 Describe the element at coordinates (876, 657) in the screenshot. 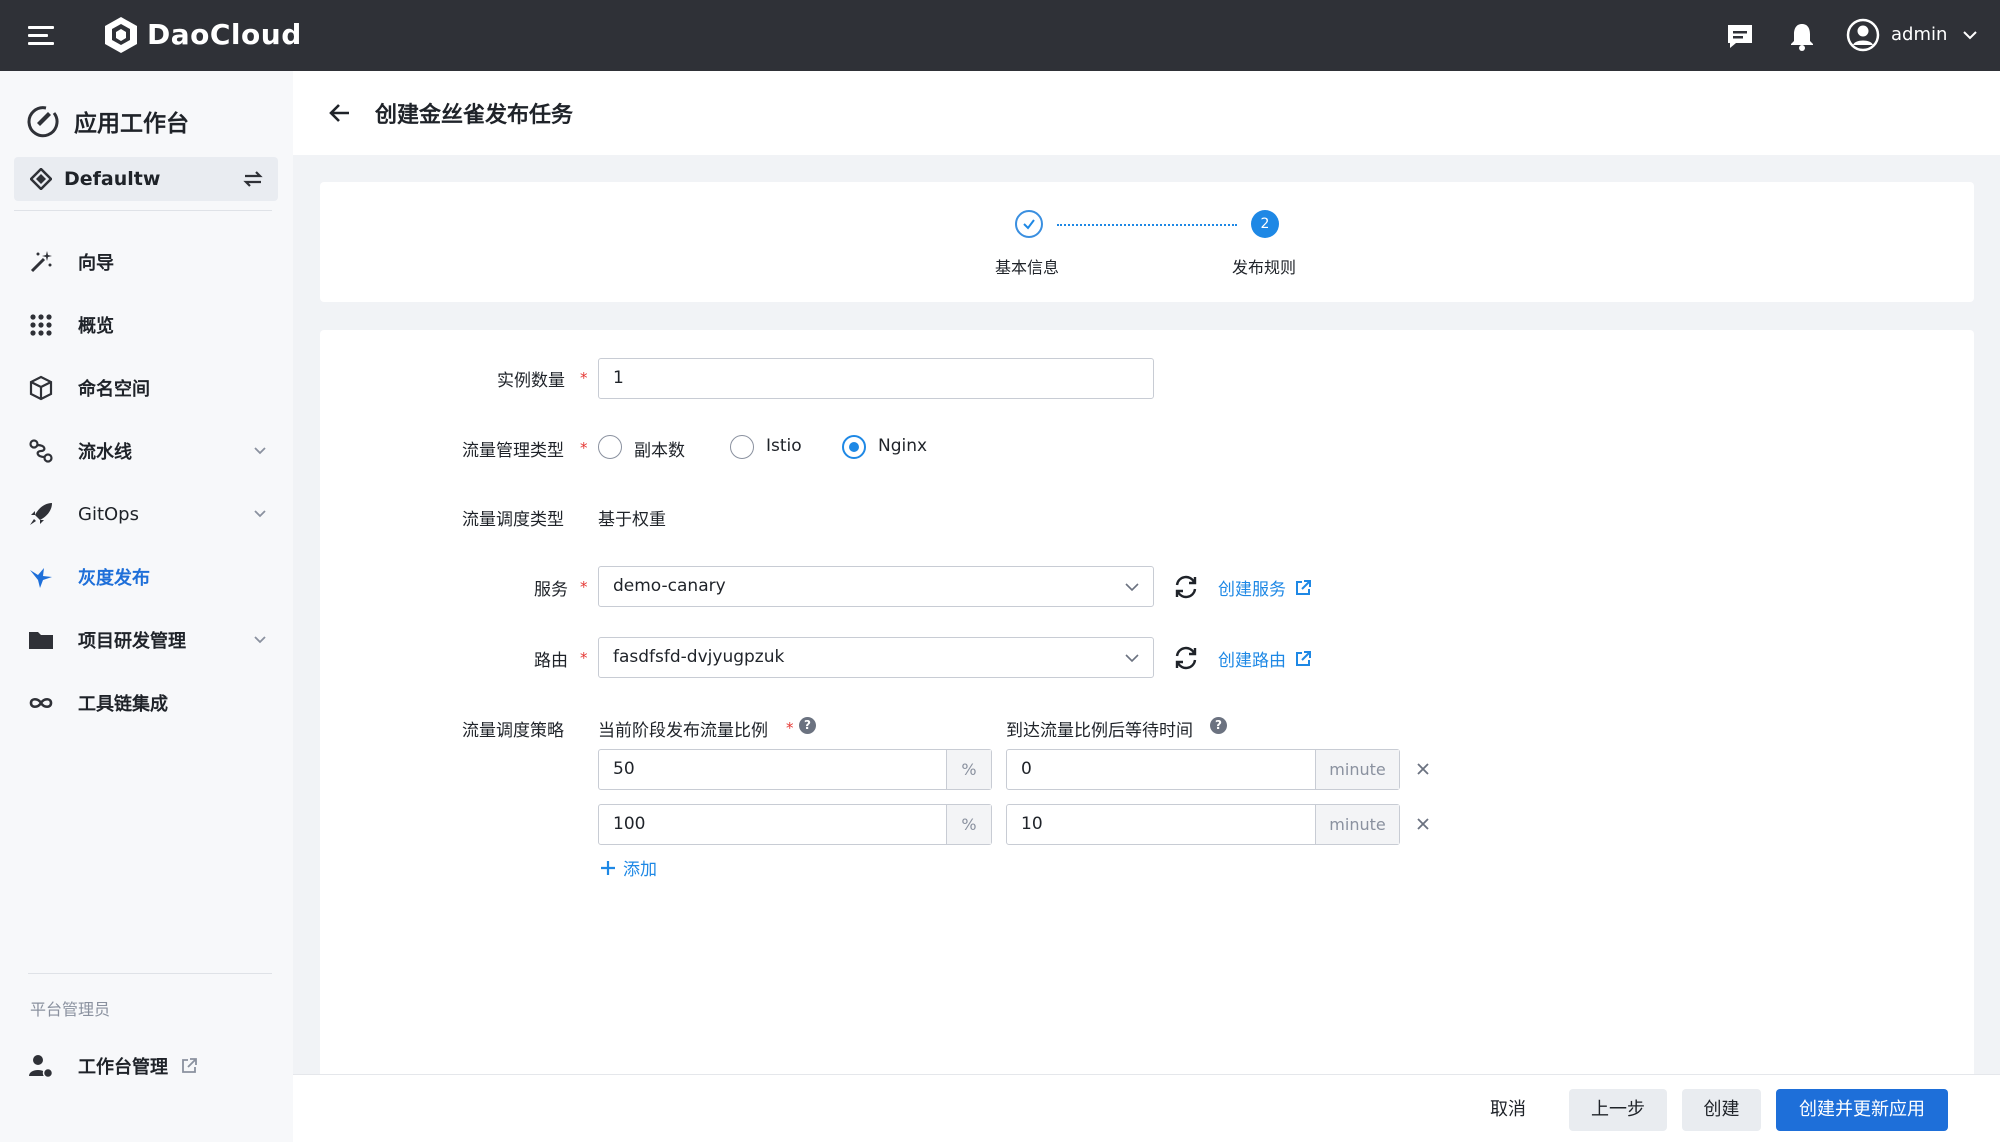

I see `route-select: fasdfsfd-dvjyugpzuk` at that location.